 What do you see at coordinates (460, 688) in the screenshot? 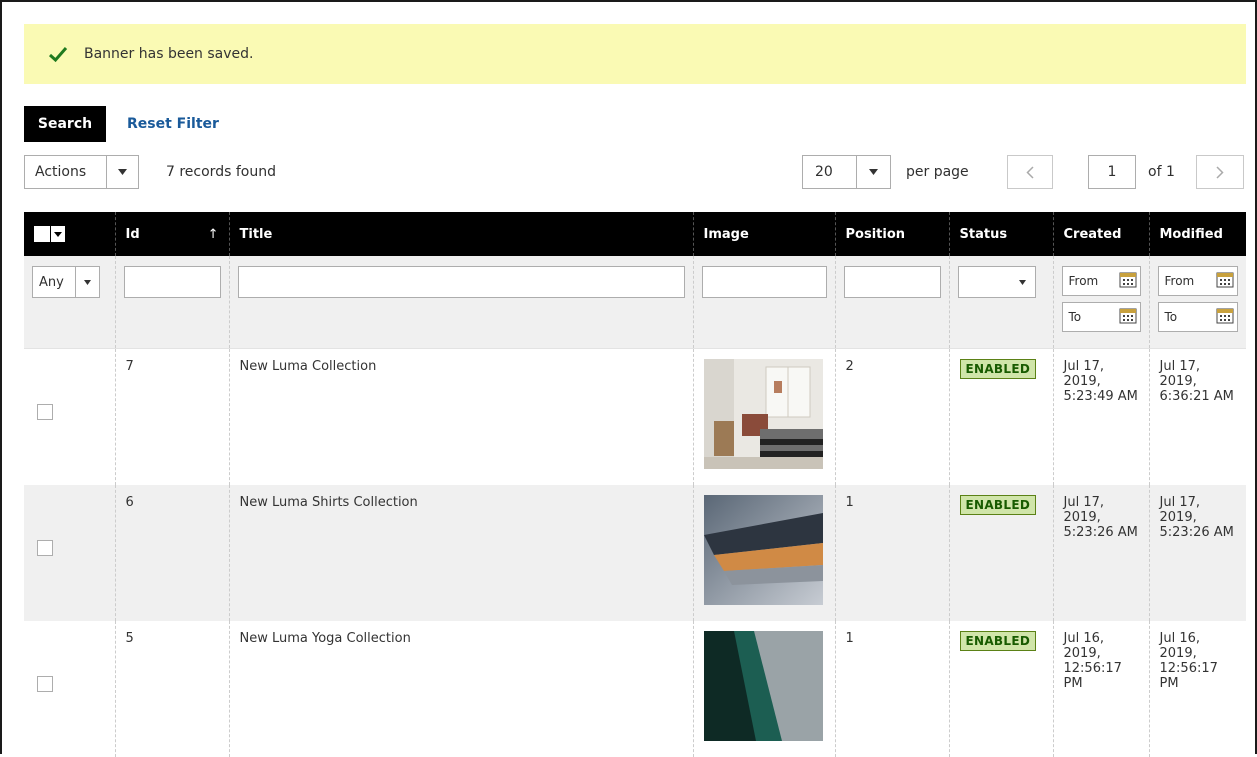
I see `cell-title: New Luma Yoga Collection` at bounding box center [460, 688].